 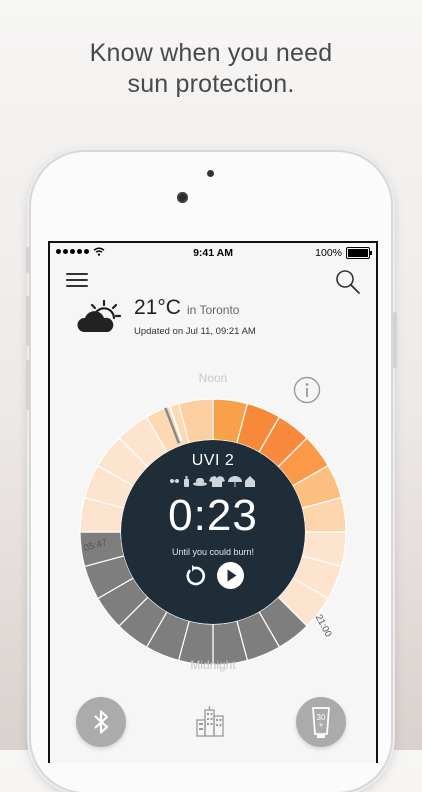 I want to click on midnight-label: Midnight, so click(x=213, y=665).